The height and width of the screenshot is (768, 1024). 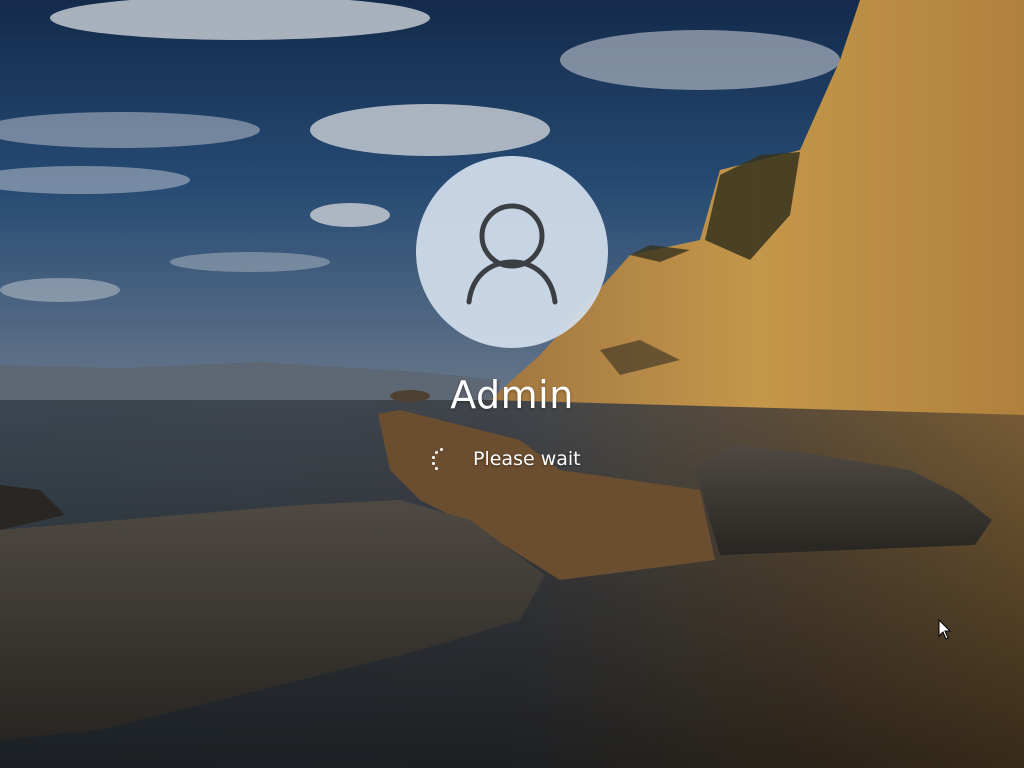 I want to click on status-row: Please wait, so click(x=505, y=459).